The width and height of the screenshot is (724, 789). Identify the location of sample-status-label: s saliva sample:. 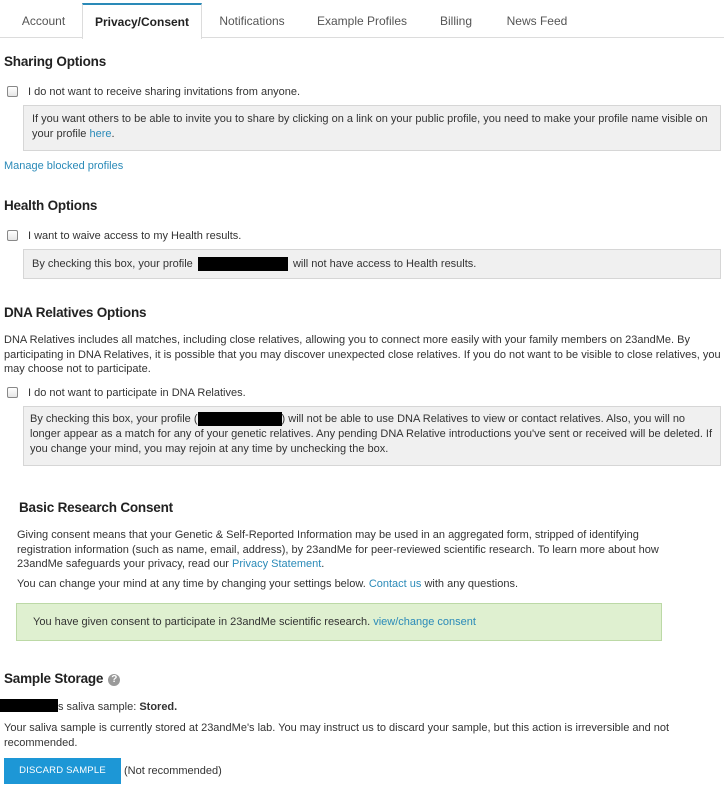
(99, 707).